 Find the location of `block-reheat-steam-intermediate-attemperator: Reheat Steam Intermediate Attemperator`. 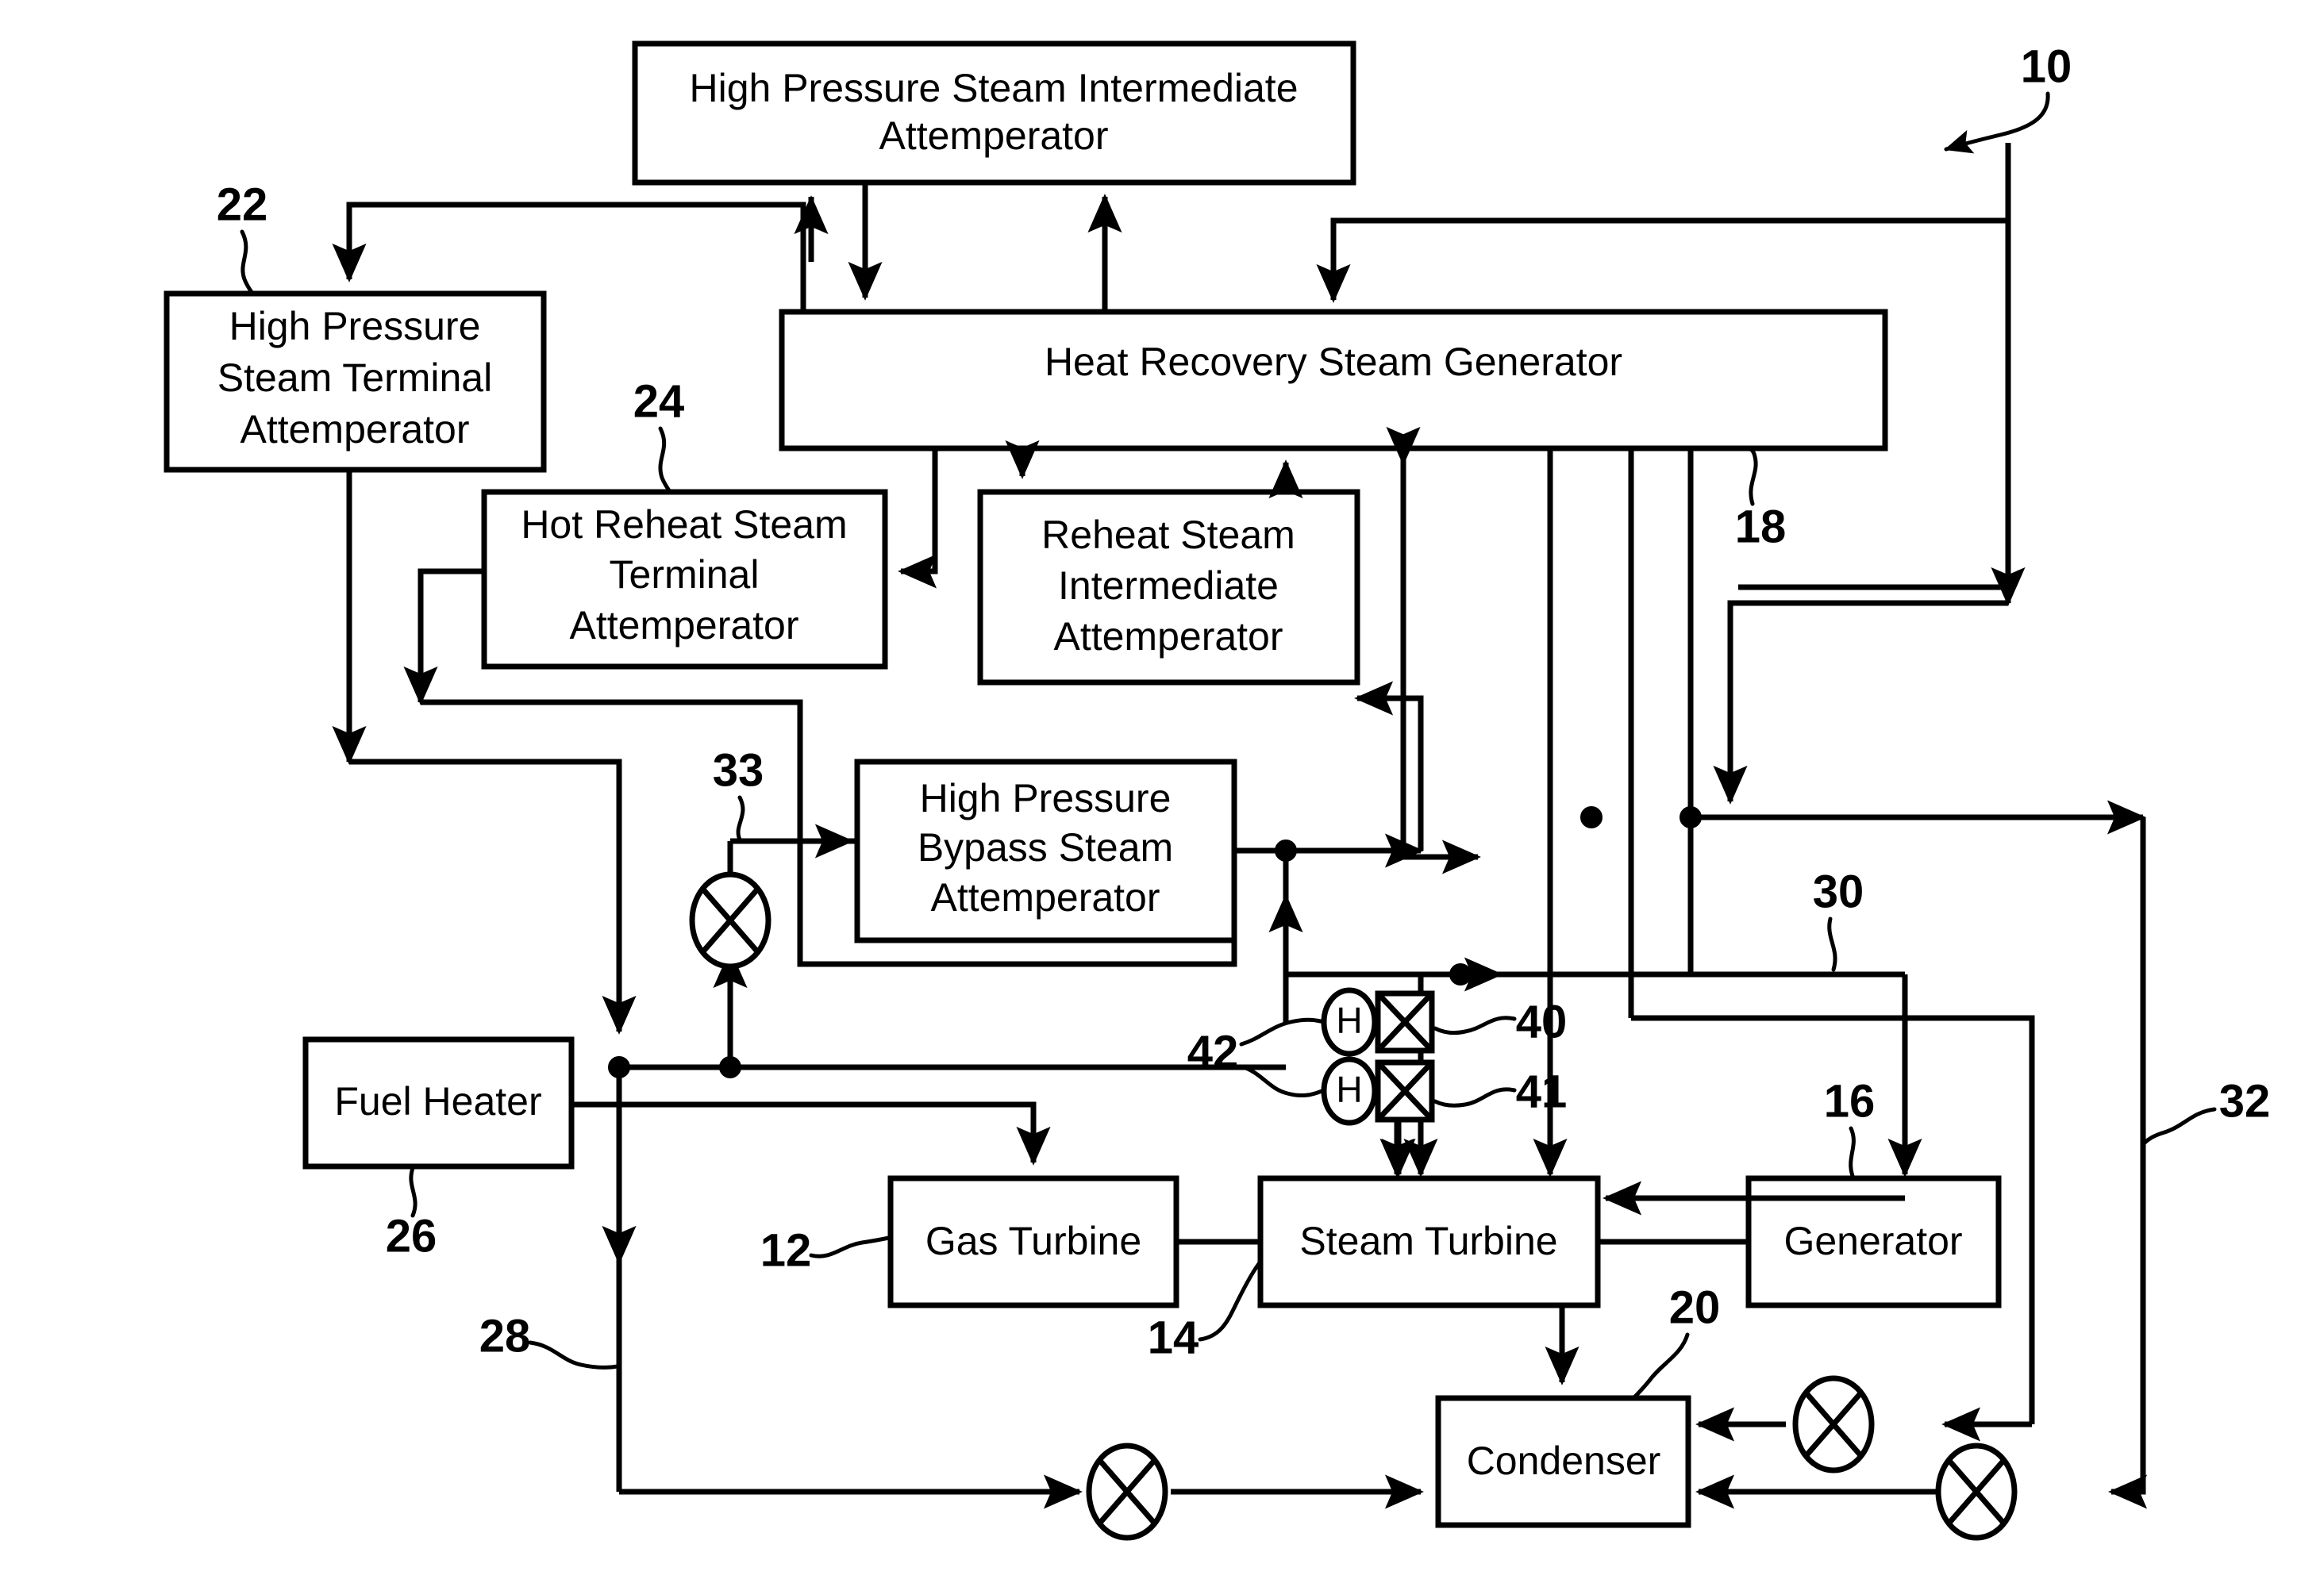

block-reheat-steam-intermediate-attemperator: Reheat Steam Intermediate Attemperator is located at coordinates (1168, 587).